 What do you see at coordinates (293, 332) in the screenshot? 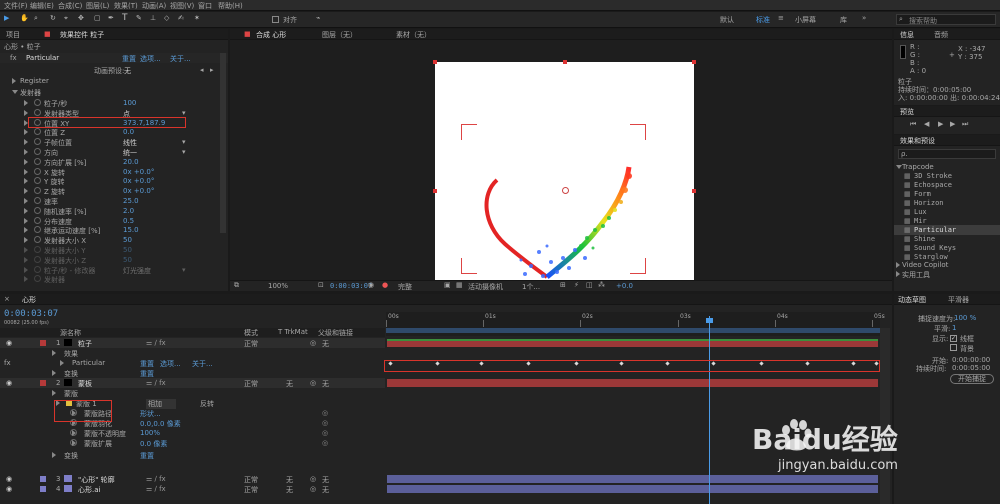
I see `col-trkmat: T TrkMat` at bounding box center [293, 332].